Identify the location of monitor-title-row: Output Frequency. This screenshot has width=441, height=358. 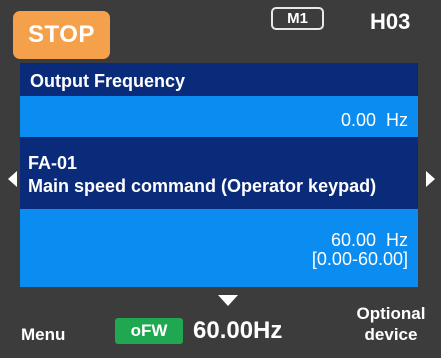
(219, 79).